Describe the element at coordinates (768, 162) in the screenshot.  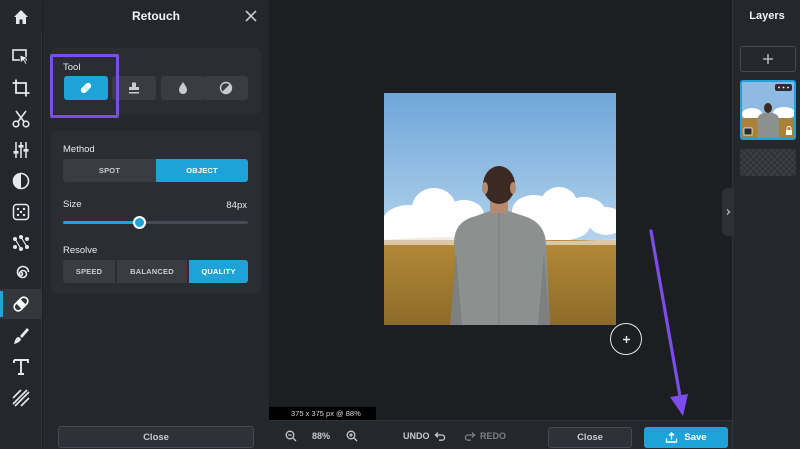
I see `layer-empty-slot` at that location.